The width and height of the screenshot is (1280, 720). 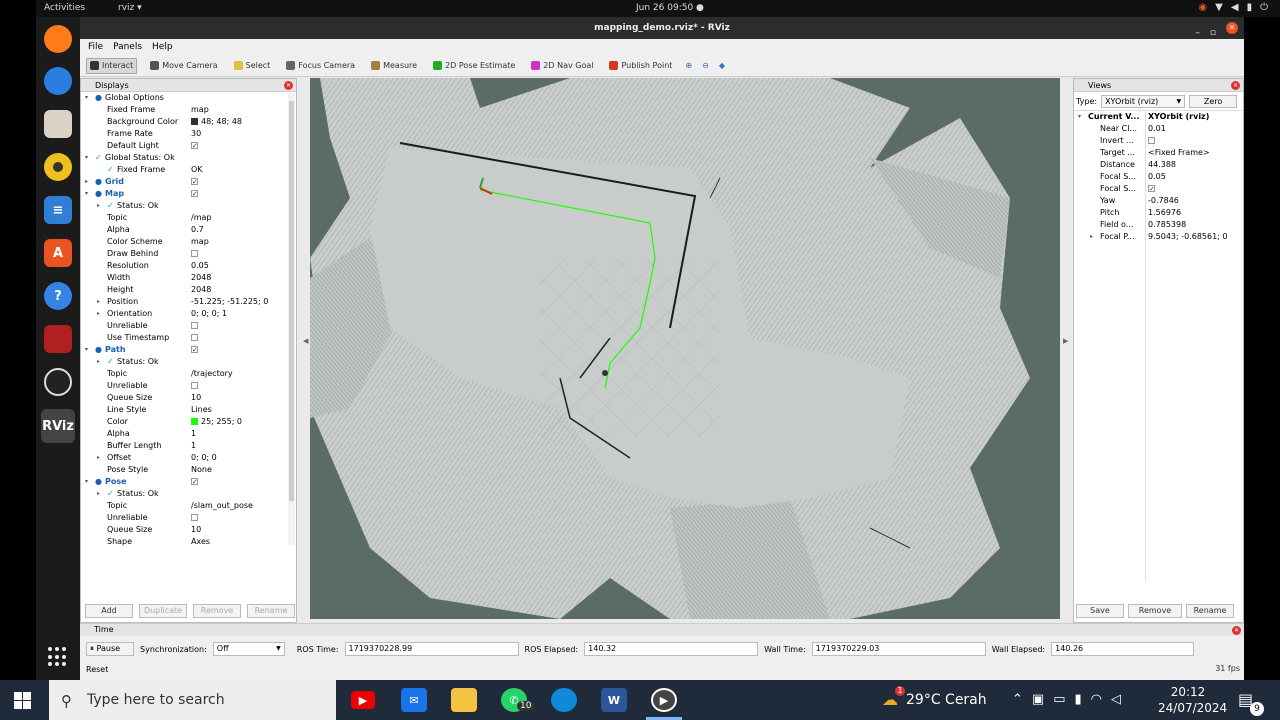 I want to click on property-value: XYOrbit (rviz), so click(x=1178, y=117).